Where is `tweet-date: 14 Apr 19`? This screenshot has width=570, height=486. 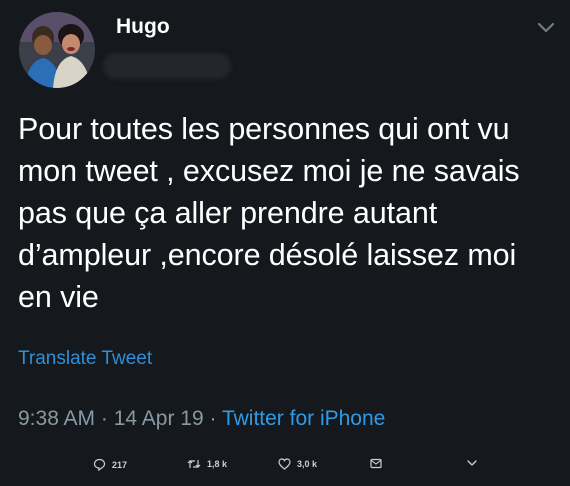 tweet-date: 14 Apr 19 is located at coordinates (159, 418).